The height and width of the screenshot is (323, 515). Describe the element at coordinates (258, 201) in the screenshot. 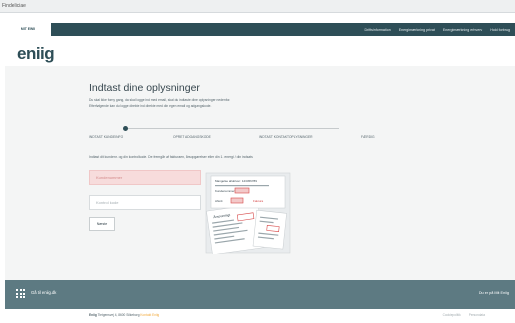

I see `invoice-line-4: Faktura` at that location.